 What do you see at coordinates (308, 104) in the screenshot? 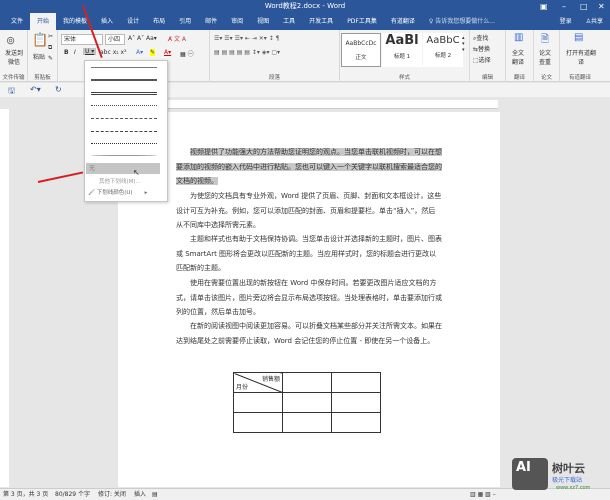
I see `horizontal-ruler` at bounding box center [308, 104].